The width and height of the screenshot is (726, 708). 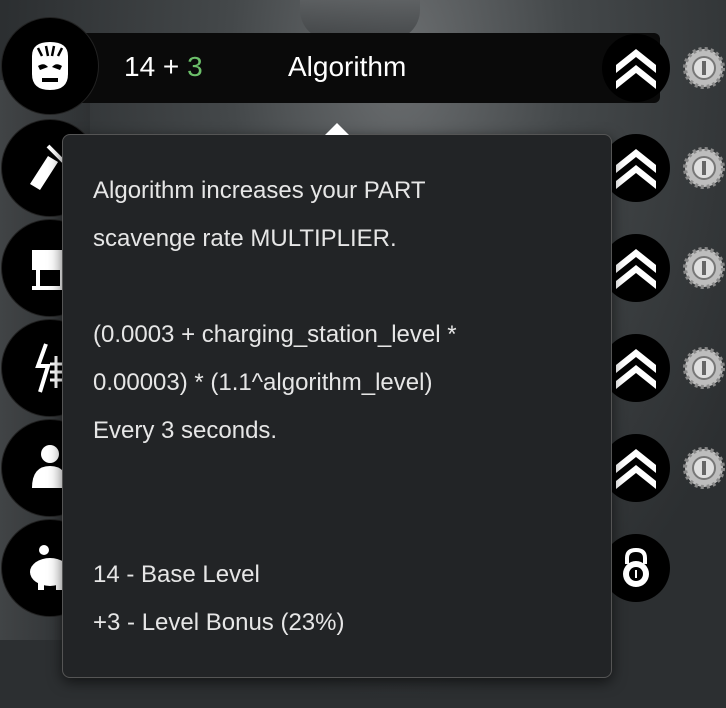 What do you see at coordinates (140, 66) in the screenshot?
I see `base-level: 14` at bounding box center [140, 66].